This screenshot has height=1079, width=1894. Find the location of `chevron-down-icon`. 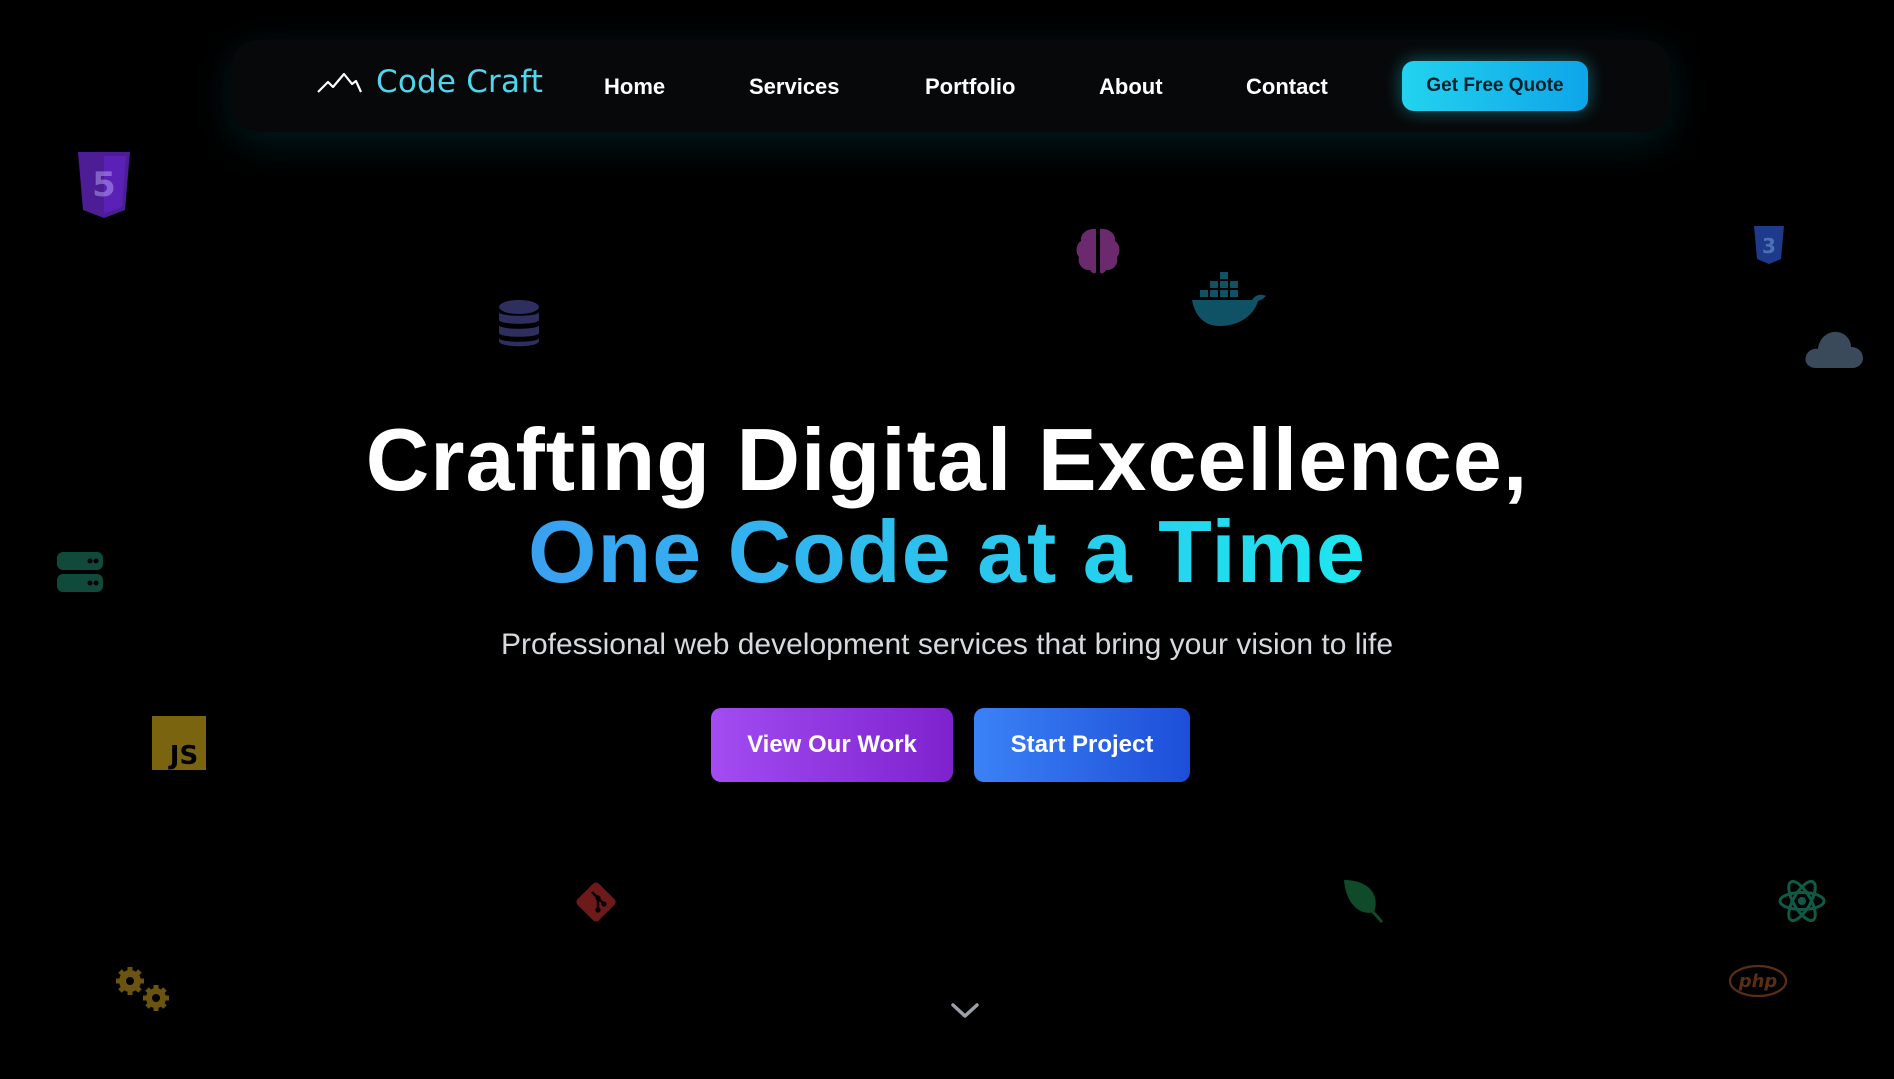

chevron-down-icon is located at coordinates (965, 1010).